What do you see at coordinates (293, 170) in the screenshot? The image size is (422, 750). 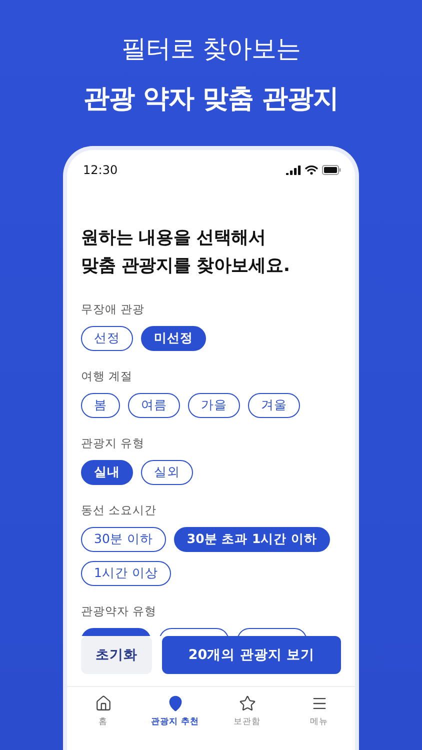 I see `signal-icon` at bounding box center [293, 170].